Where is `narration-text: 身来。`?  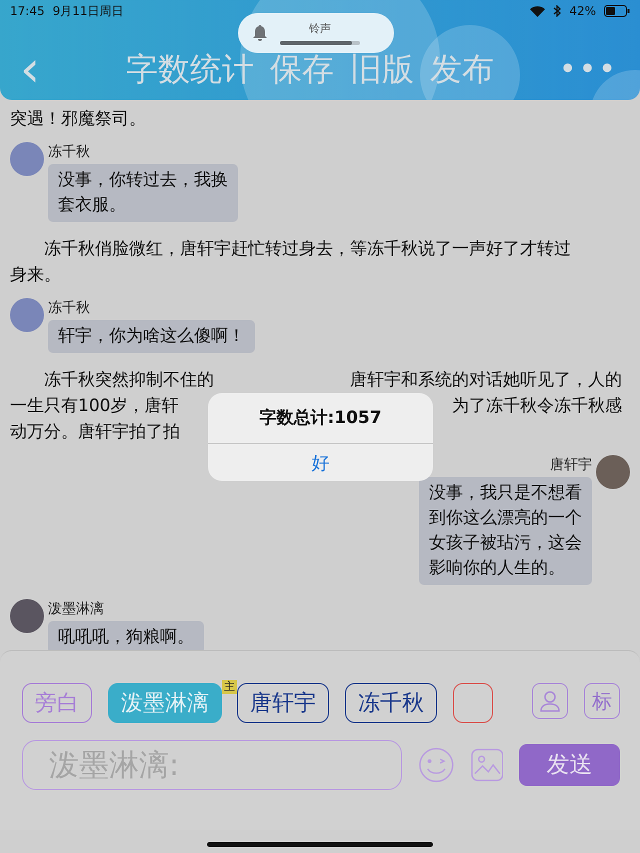
narration-text: 身来。 is located at coordinates (35, 275).